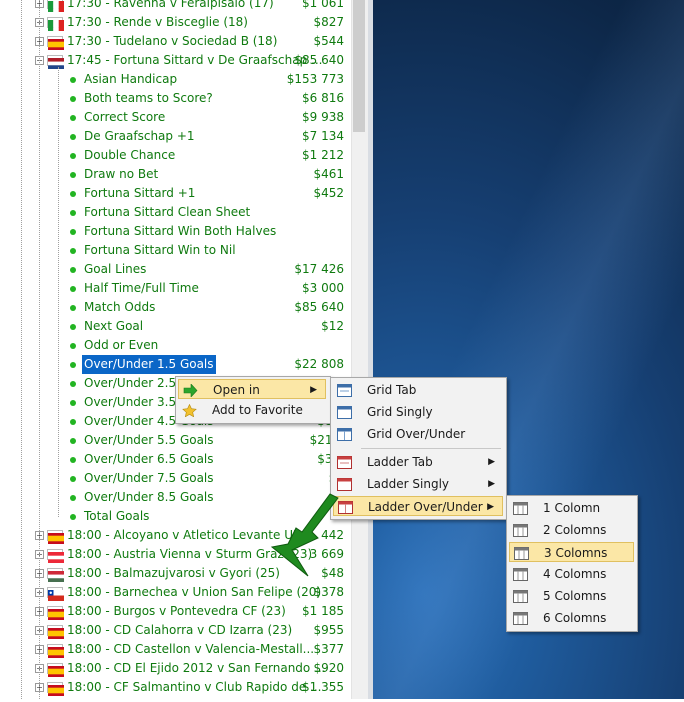  What do you see at coordinates (175, 269) in the screenshot?
I see `market-row: Goal Lines $17 426` at bounding box center [175, 269].